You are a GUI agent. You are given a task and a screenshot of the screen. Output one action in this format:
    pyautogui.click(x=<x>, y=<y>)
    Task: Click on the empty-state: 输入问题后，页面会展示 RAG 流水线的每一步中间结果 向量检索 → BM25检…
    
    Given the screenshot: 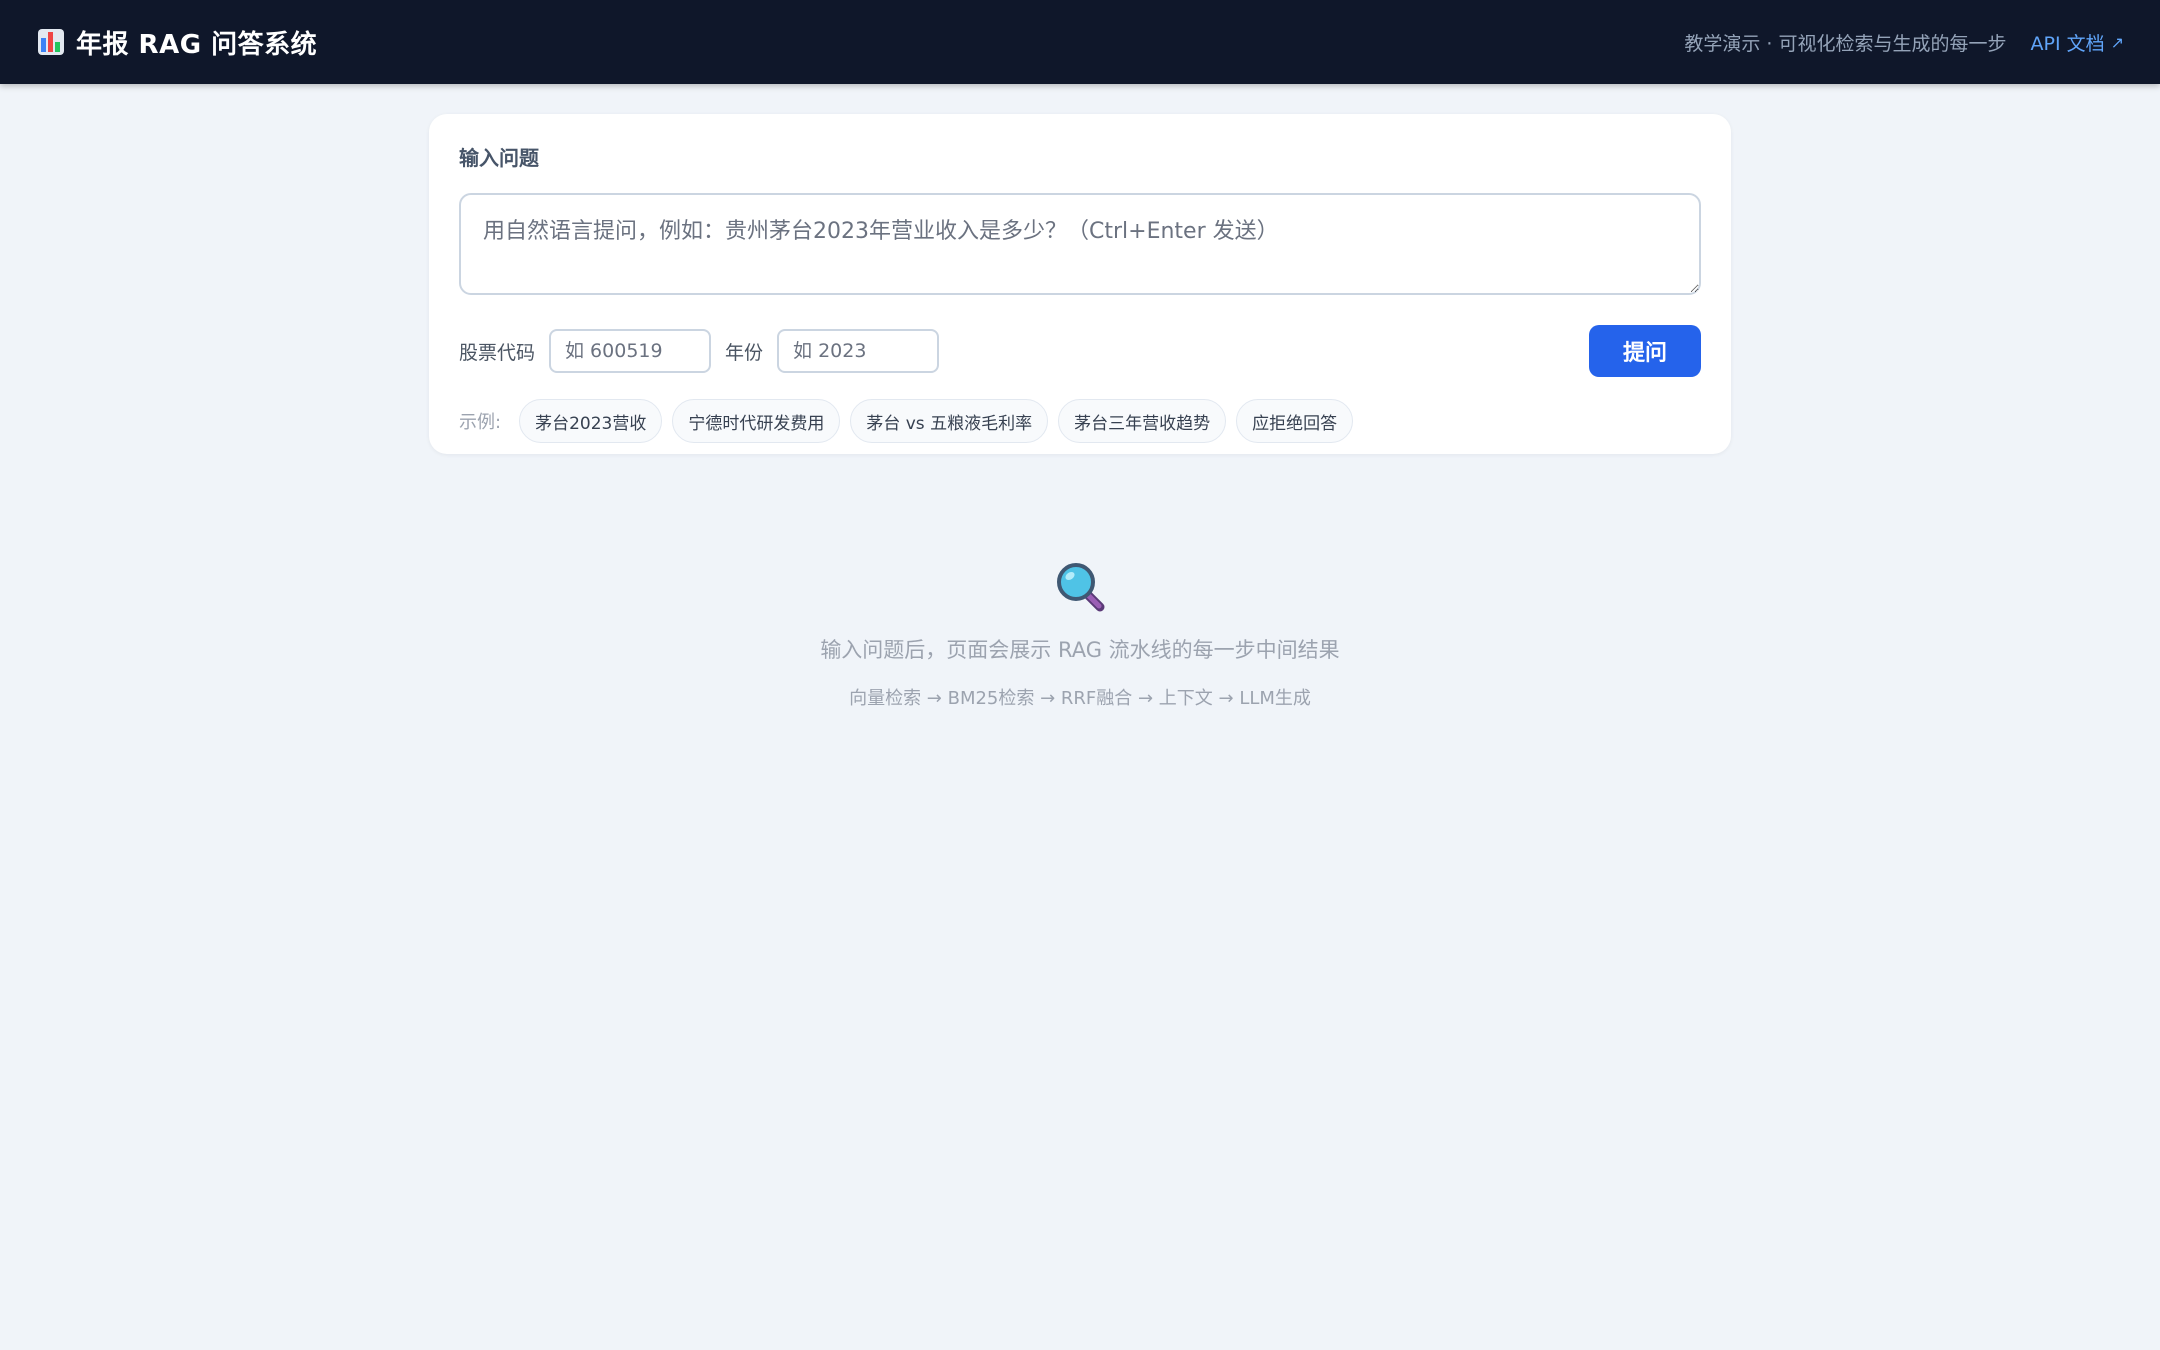 What is the action you would take?
    pyautogui.click(x=1080, y=635)
    